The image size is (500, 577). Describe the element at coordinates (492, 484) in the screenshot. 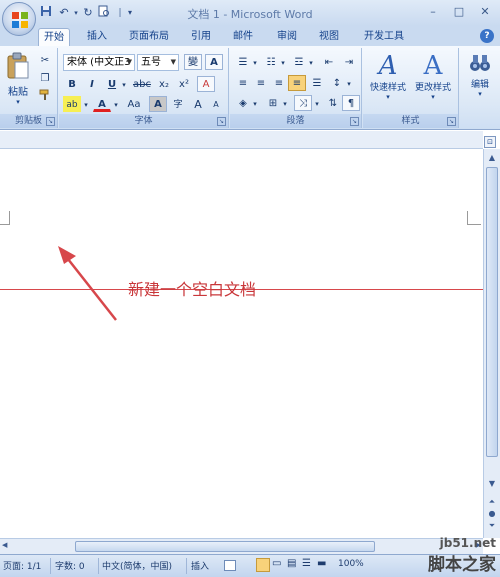

I see `scroll-down-icon: ▼` at that location.